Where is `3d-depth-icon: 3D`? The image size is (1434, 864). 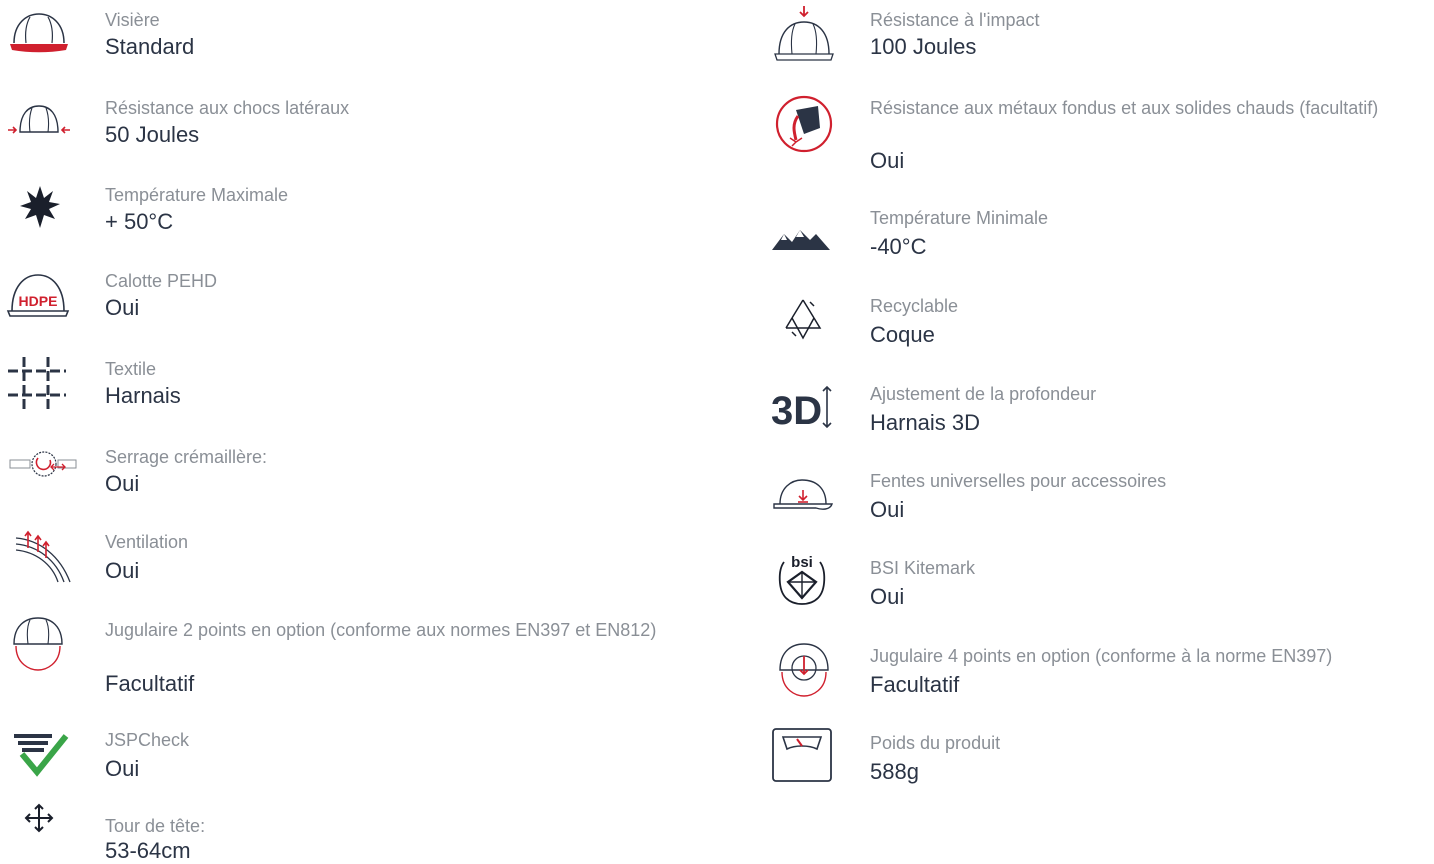 3d-depth-icon: 3D is located at coordinates (802, 407).